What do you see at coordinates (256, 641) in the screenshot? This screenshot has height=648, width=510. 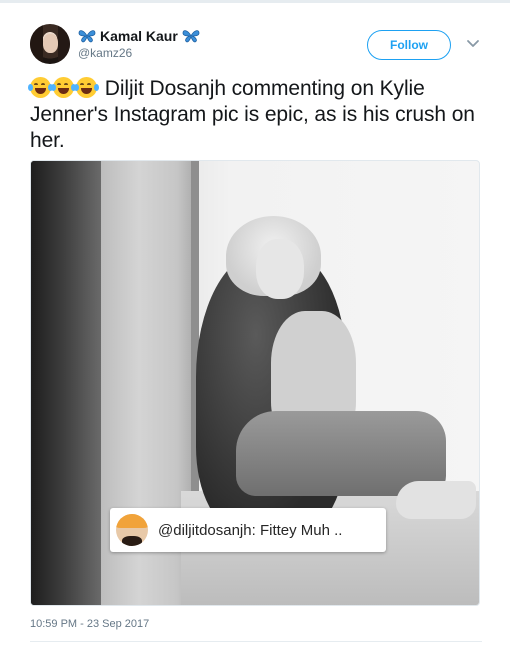 I see `bottom-divider` at bounding box center [256, 641].